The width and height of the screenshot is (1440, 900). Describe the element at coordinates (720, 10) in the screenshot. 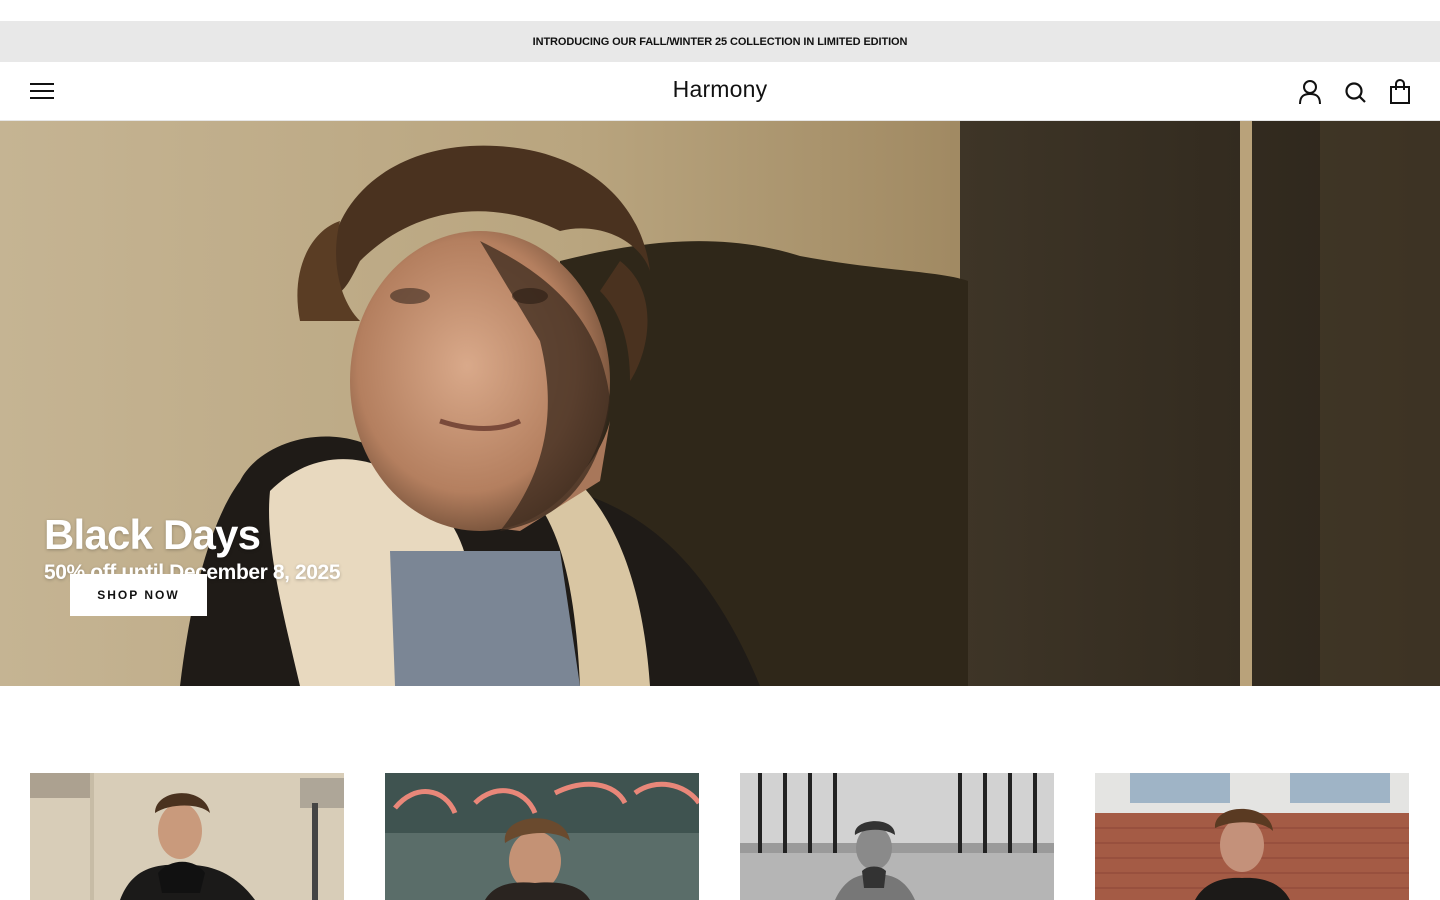

I see `top-spacer` at that location.